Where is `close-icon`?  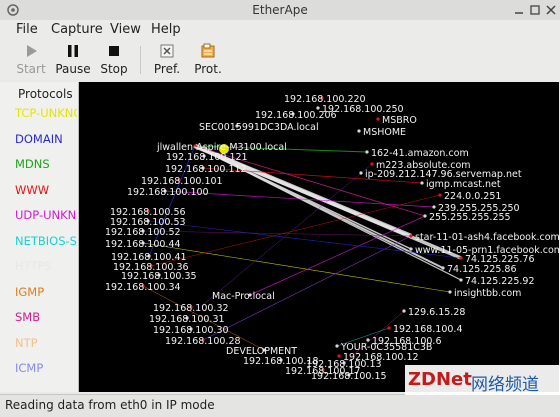
close-icon is located at coordinates (551, 10).